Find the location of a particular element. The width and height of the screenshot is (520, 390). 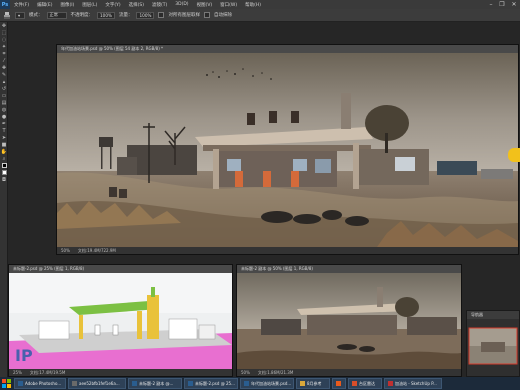

menu-help: 帮助(H) is located at coordinates (253, 5).